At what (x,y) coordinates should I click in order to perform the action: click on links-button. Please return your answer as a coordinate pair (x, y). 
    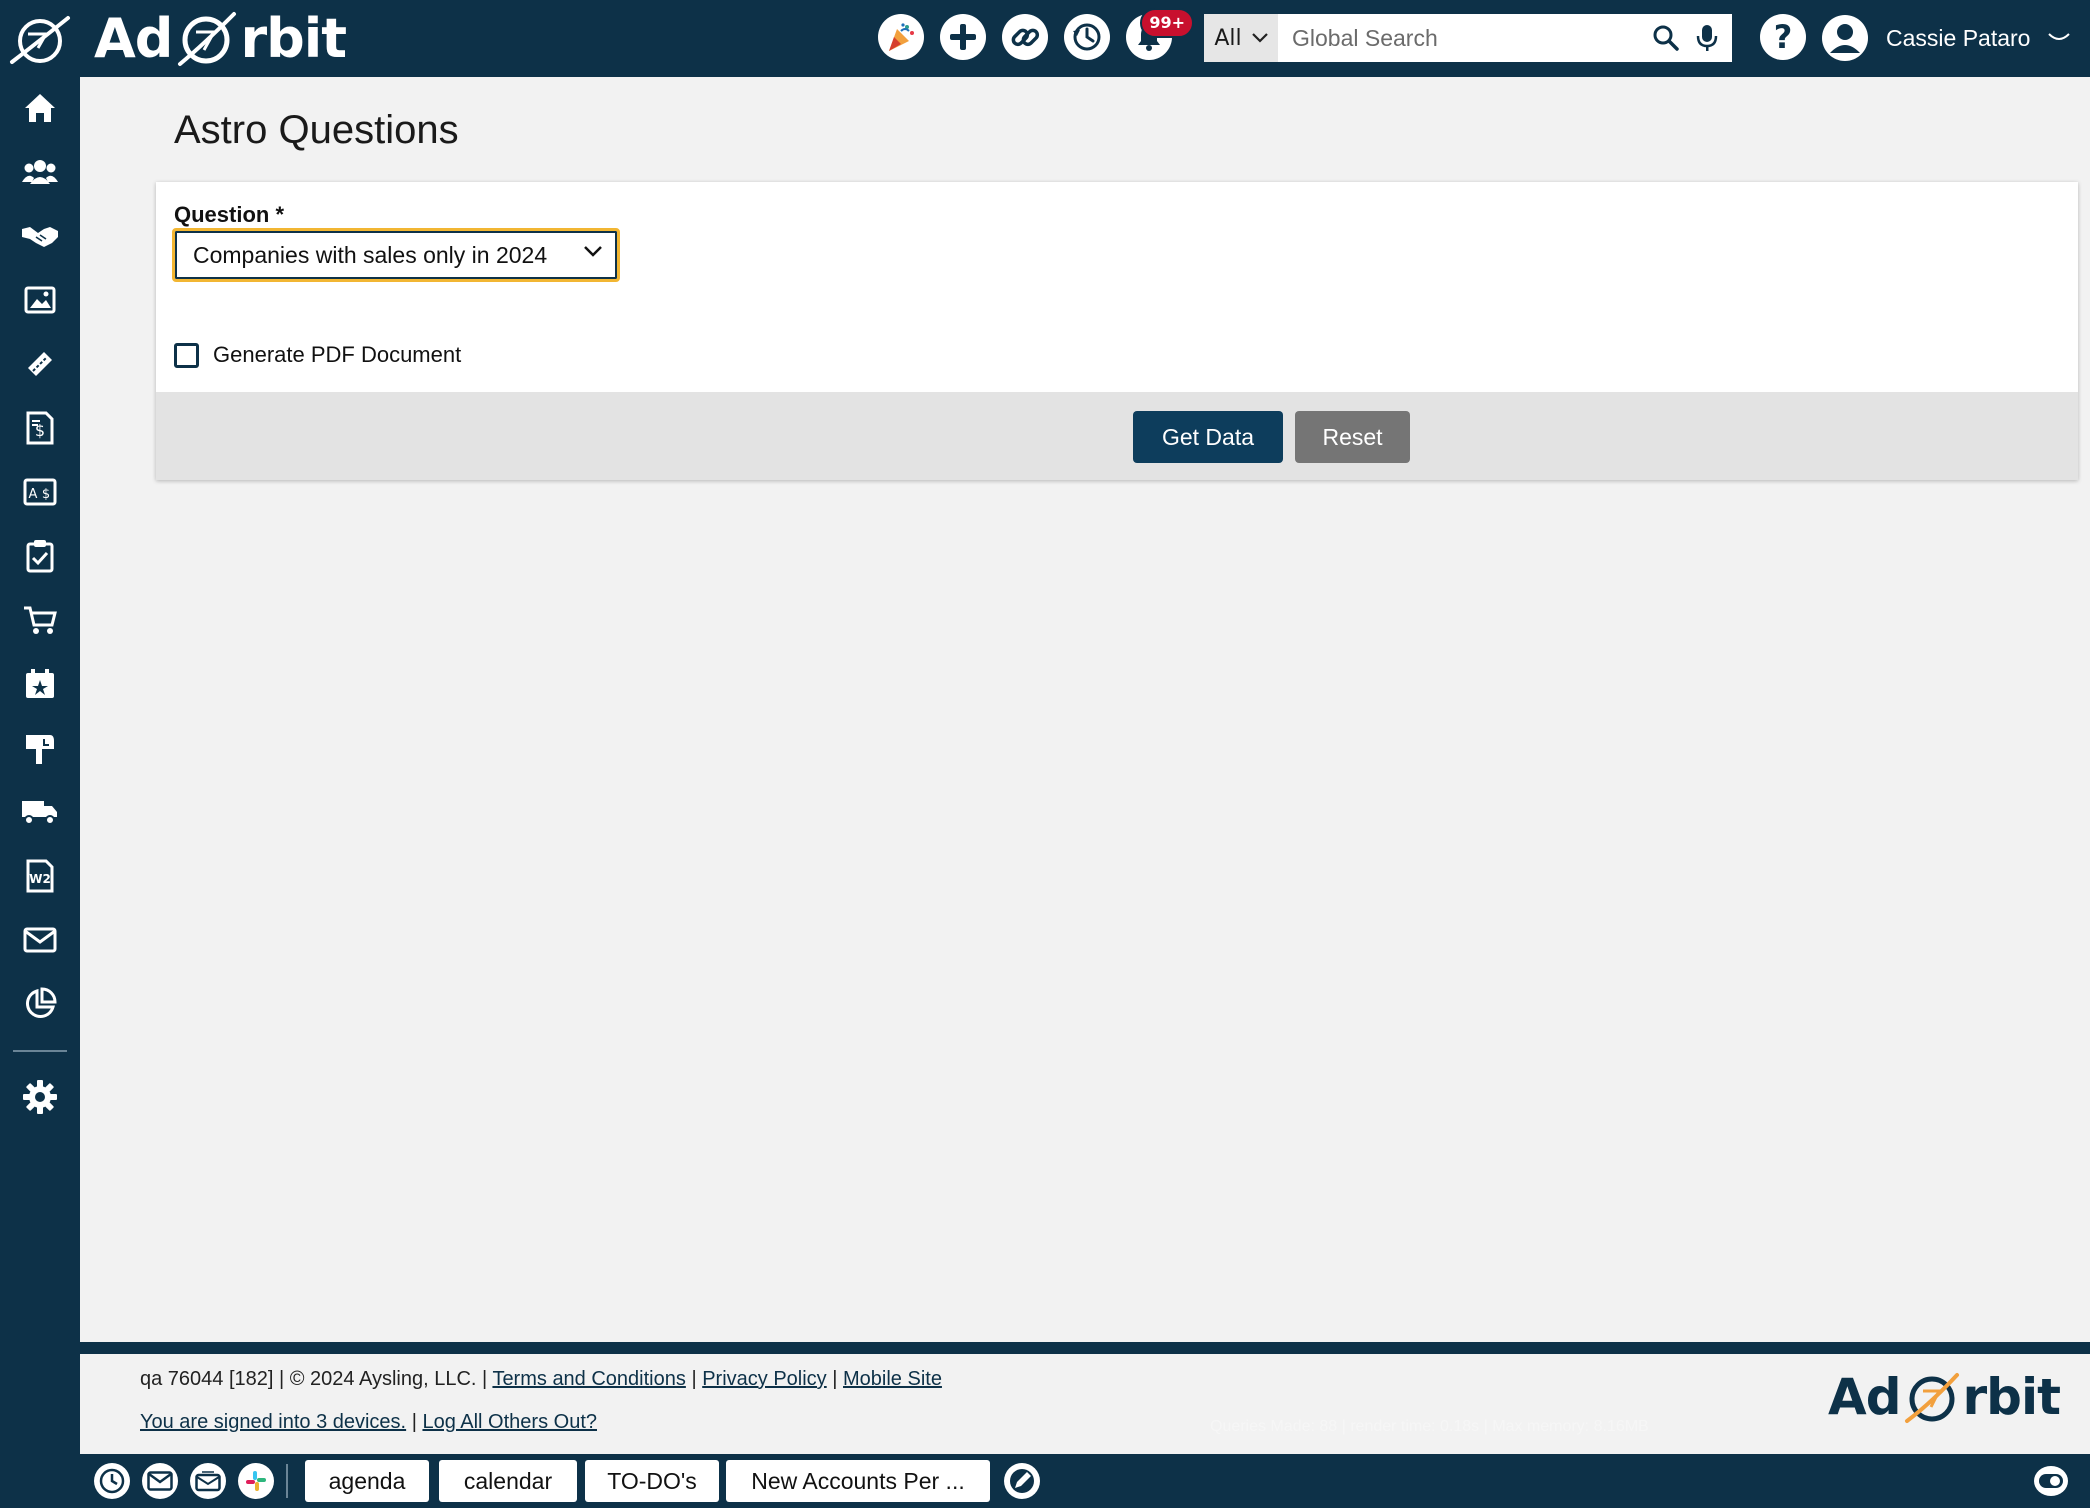
    Looking at the image, I should click on (1025, 37).